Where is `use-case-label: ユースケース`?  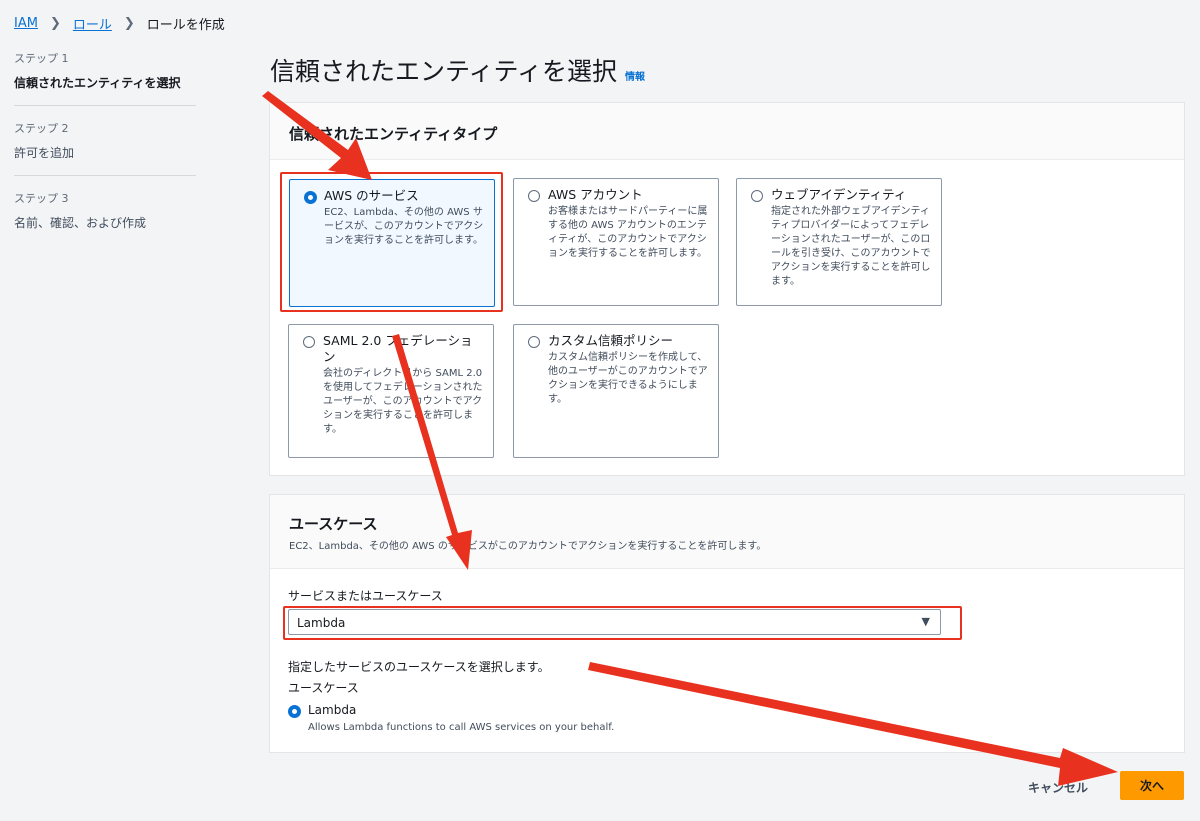 use-case-label: ユースケース is located at coordinates (323, 688).